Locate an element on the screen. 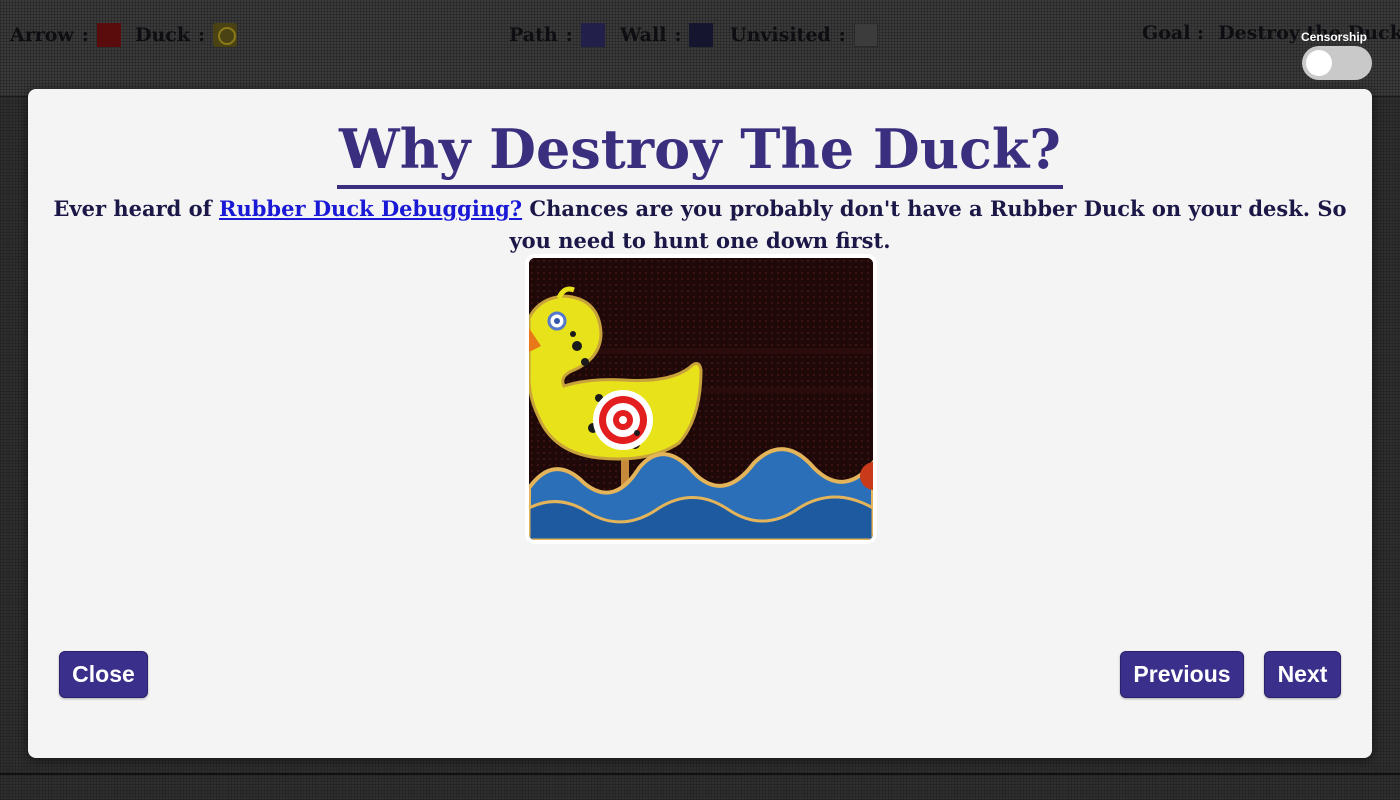 This screenshot has height=800, width=1400. censorship-label: Censorship is located at coordinates (1334, 37).